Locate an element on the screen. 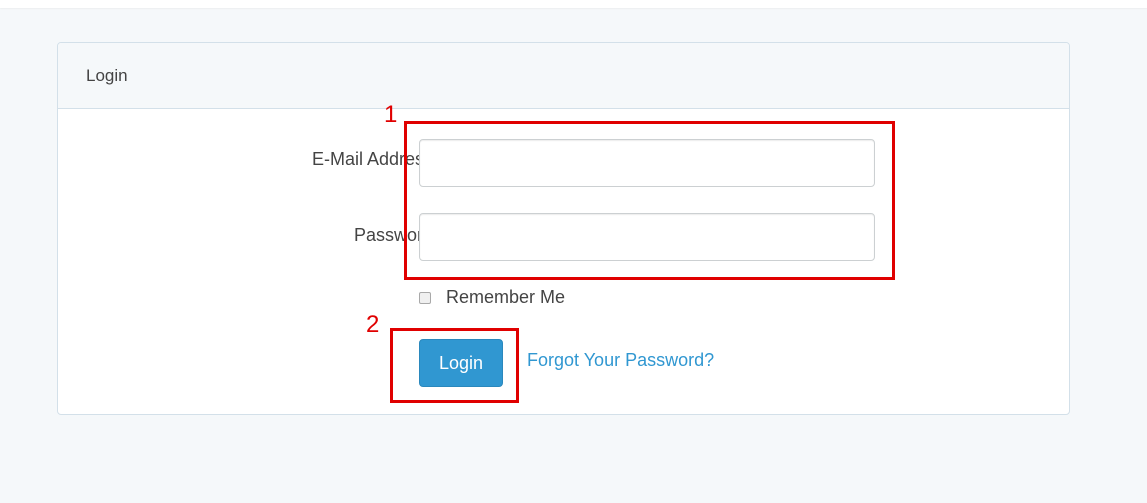  annotation-marker-1: 1 is located at coordinates (391, 114).